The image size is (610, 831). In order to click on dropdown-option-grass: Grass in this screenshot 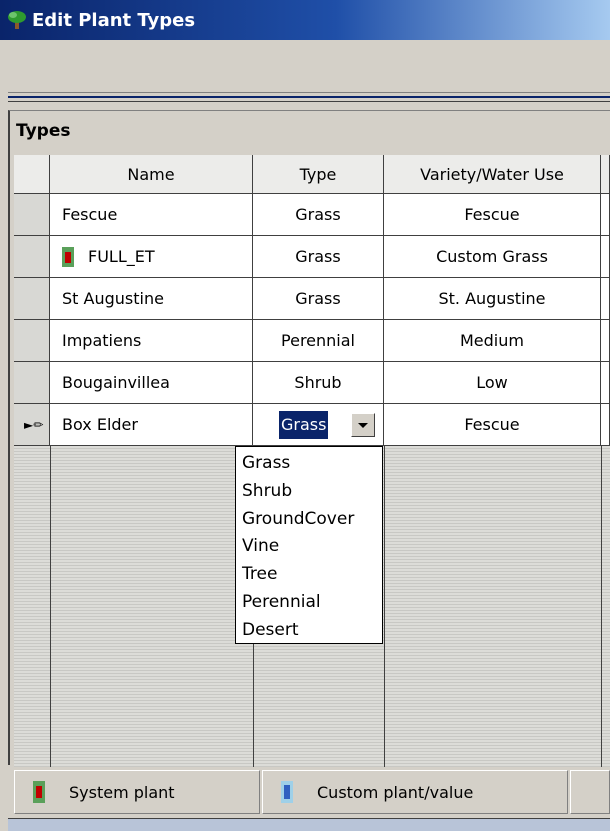, I will do `click(309, 464)`.